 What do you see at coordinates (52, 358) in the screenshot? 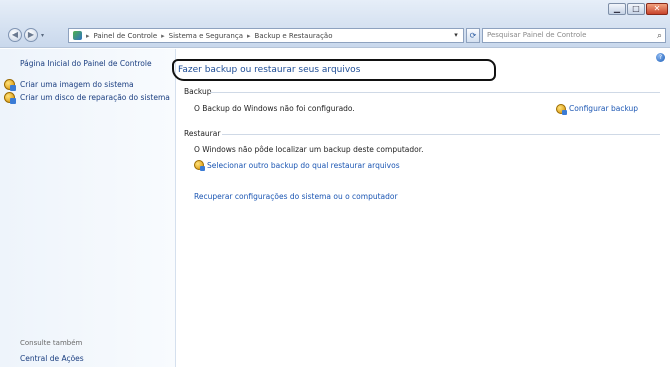
I see `sidebar-item-action-center: Central de Ações` at bounding box center [52, 358].